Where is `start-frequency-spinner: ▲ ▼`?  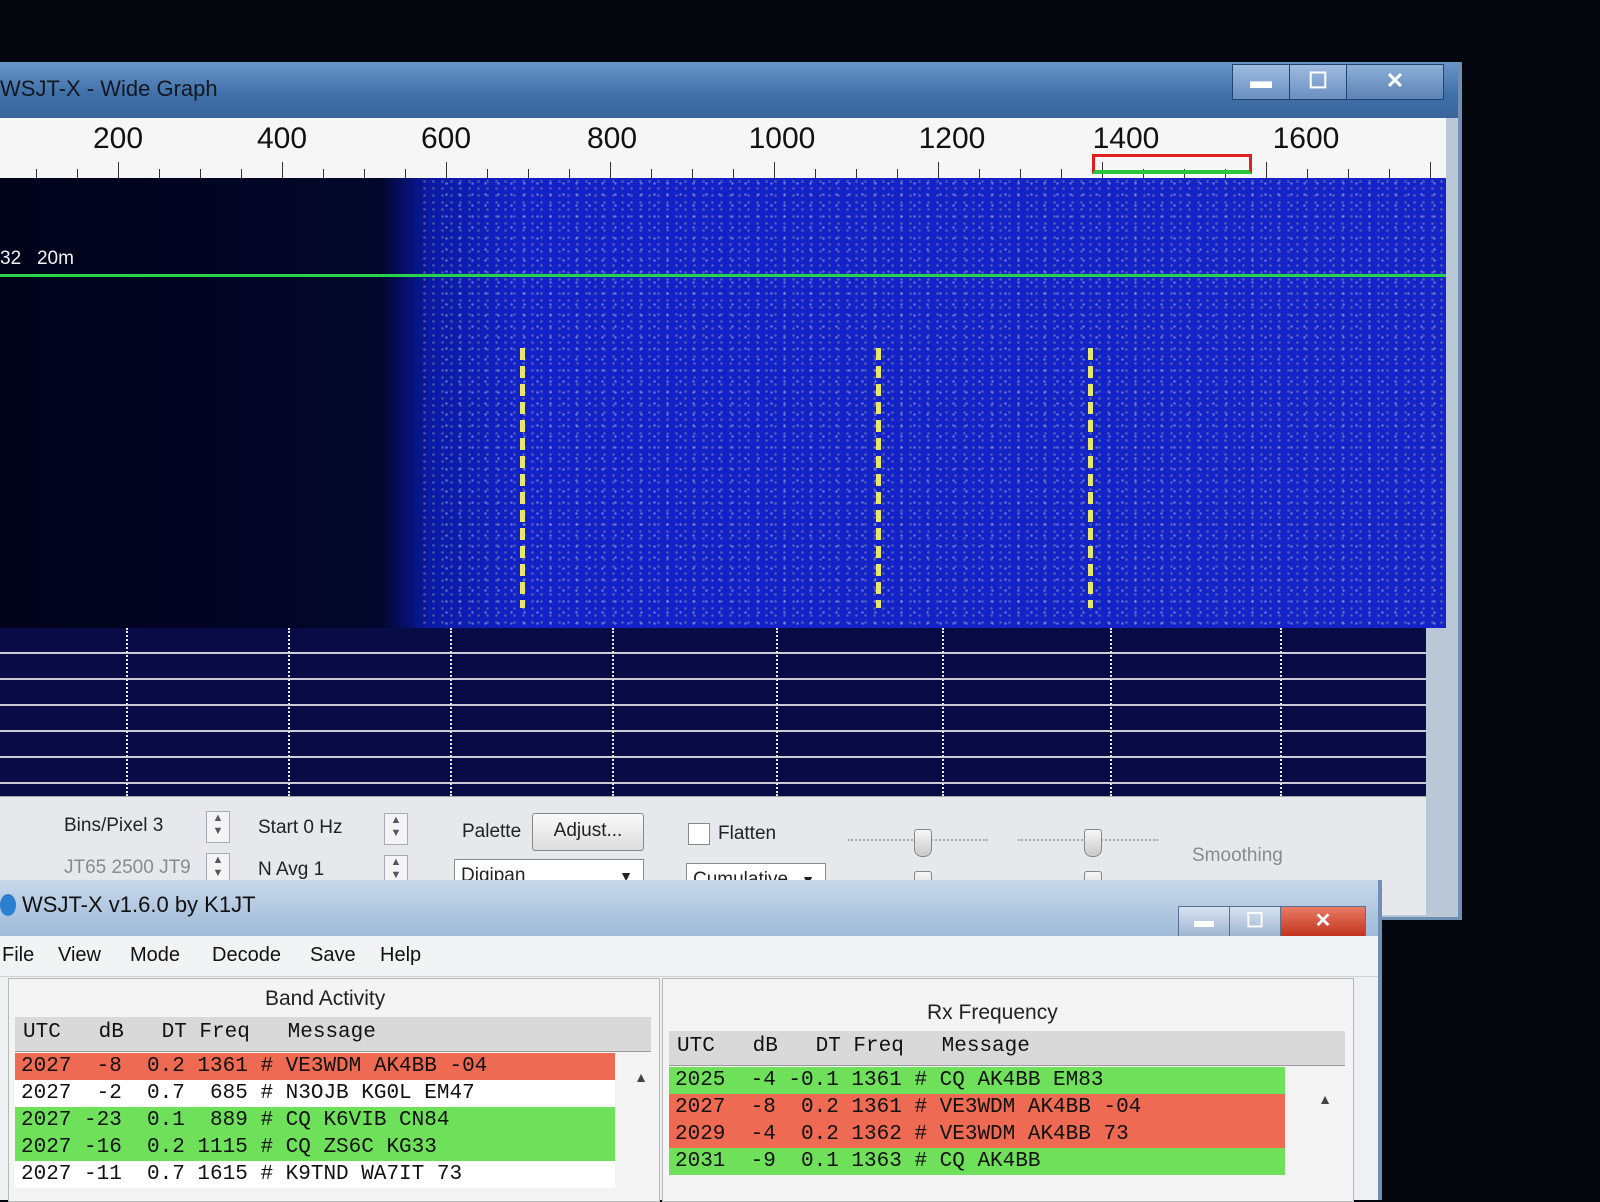
start-frequency-spinner: ▲ ▼ is located at coordinates (396, 829).